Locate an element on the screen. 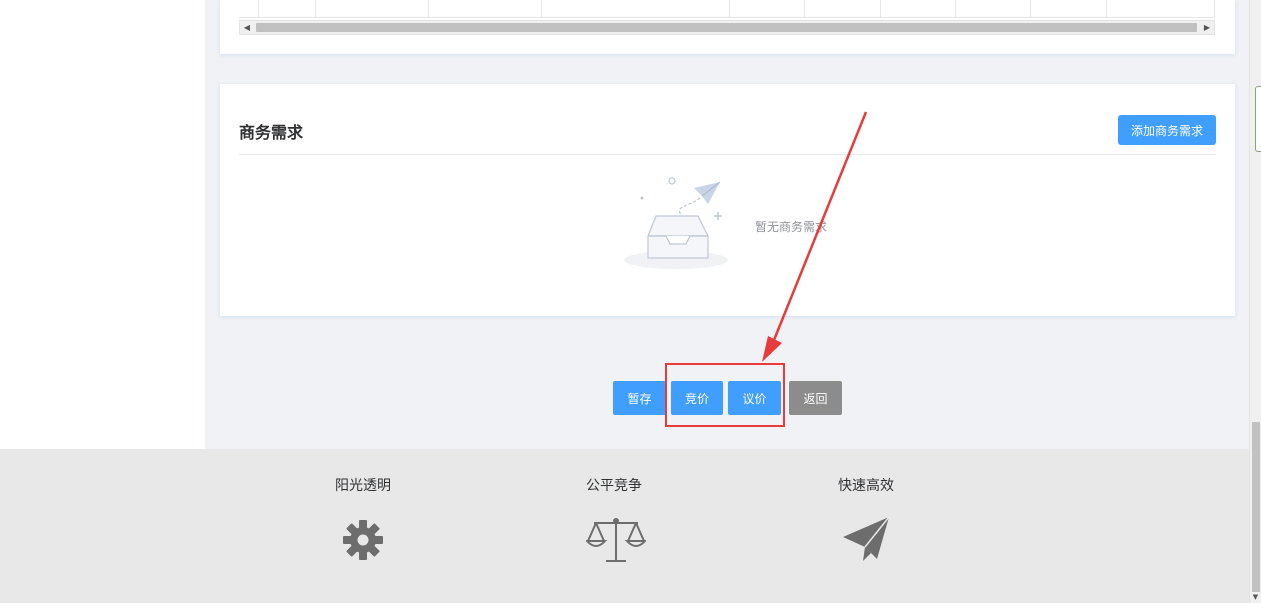  feature-fair-competition: 公平竞争 is located at coordinates (614, 526).